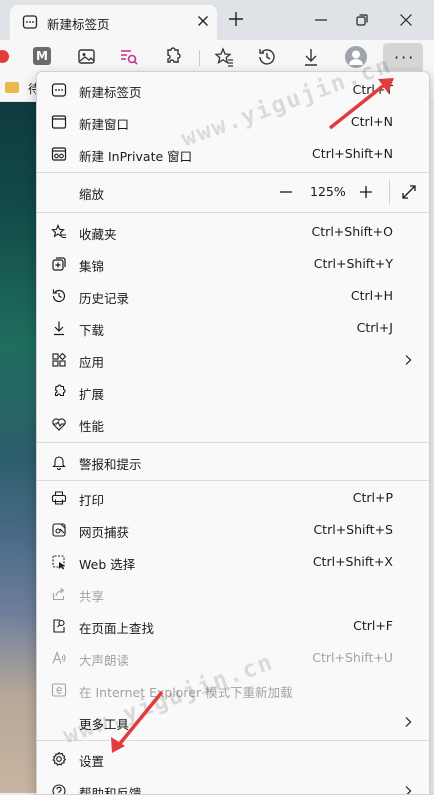  Describe the element at coordinates (59, 360) in the screenshot. I see `apps-icon` at that location.